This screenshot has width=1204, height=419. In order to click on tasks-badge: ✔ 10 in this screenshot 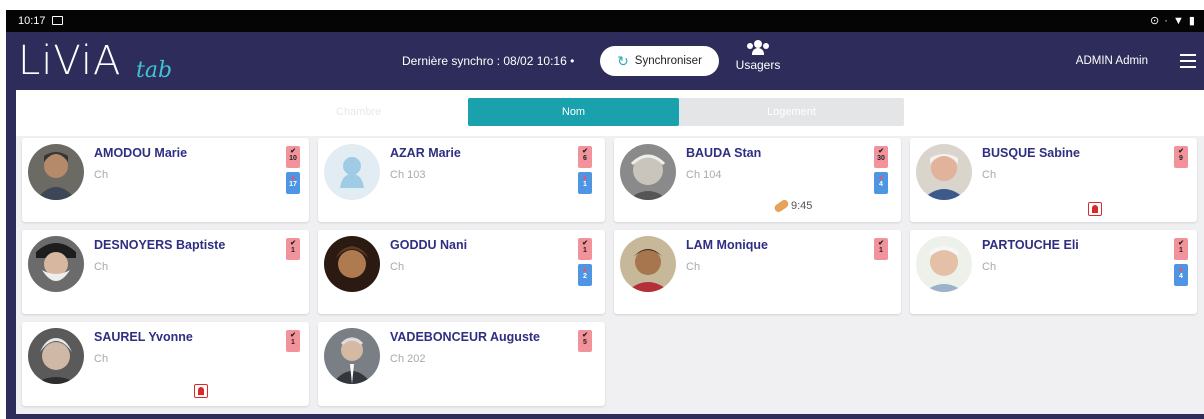, I will do `click(293, 157)`.